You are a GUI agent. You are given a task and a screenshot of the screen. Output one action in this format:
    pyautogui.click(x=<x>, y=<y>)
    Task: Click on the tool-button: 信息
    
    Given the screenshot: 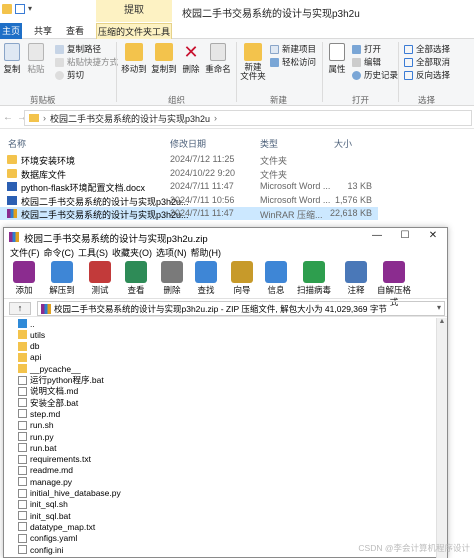 What is the action you would take?
    pyautogui.click(x=276, y=278)
    